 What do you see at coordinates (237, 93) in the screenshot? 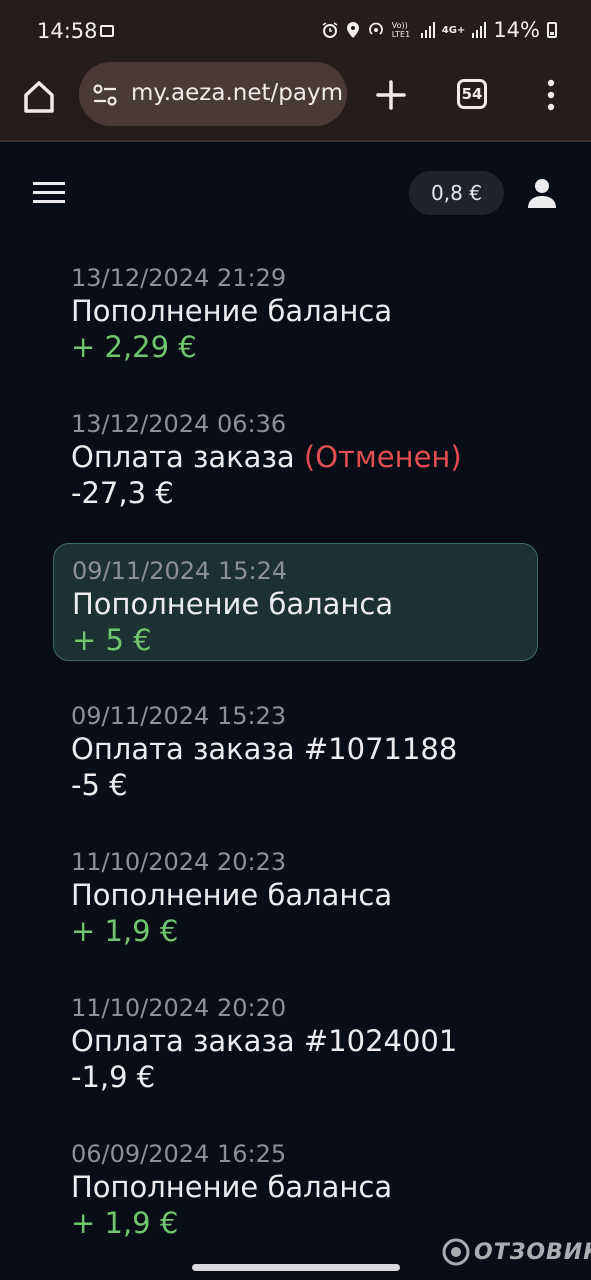
I see `url-text: my.aeza.net/paym` at bounding box center [237, 93].